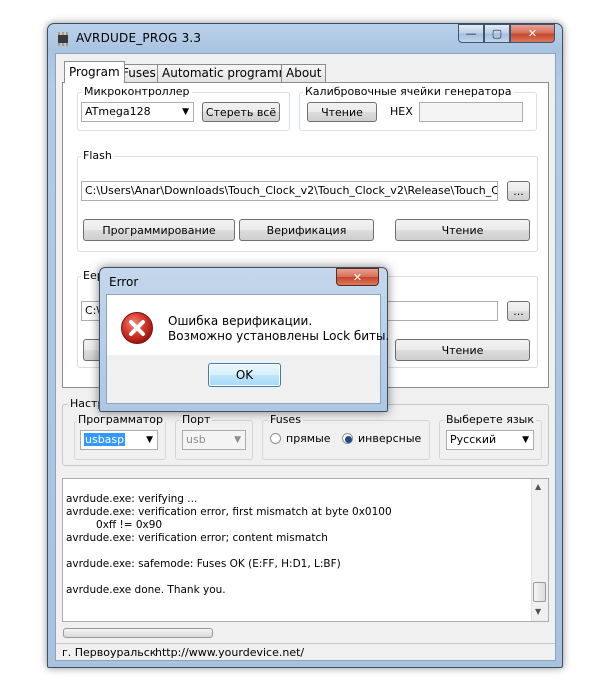  What do you see at coordinates (137, 328) in the screenshot?
I see `error-icon` at bounding box center [137, 328].